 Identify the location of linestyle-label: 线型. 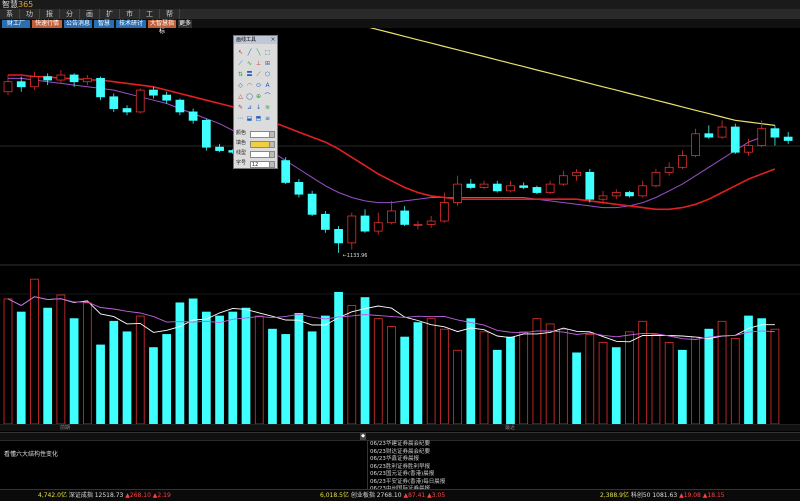
(241, 153).